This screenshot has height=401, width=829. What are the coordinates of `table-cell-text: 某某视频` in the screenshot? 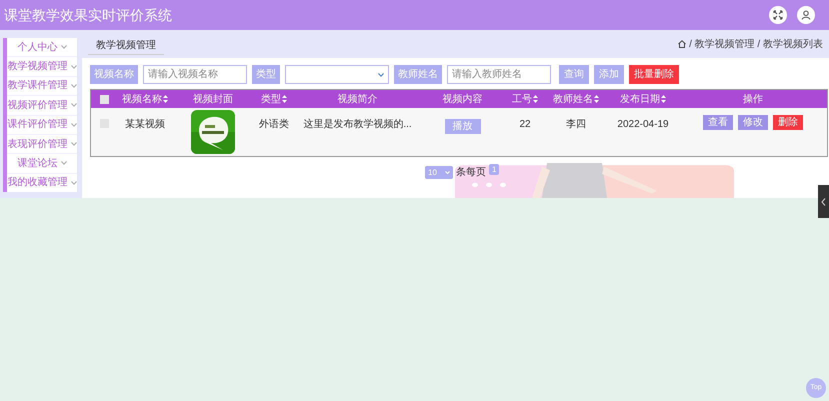 It's located at (145, 125).